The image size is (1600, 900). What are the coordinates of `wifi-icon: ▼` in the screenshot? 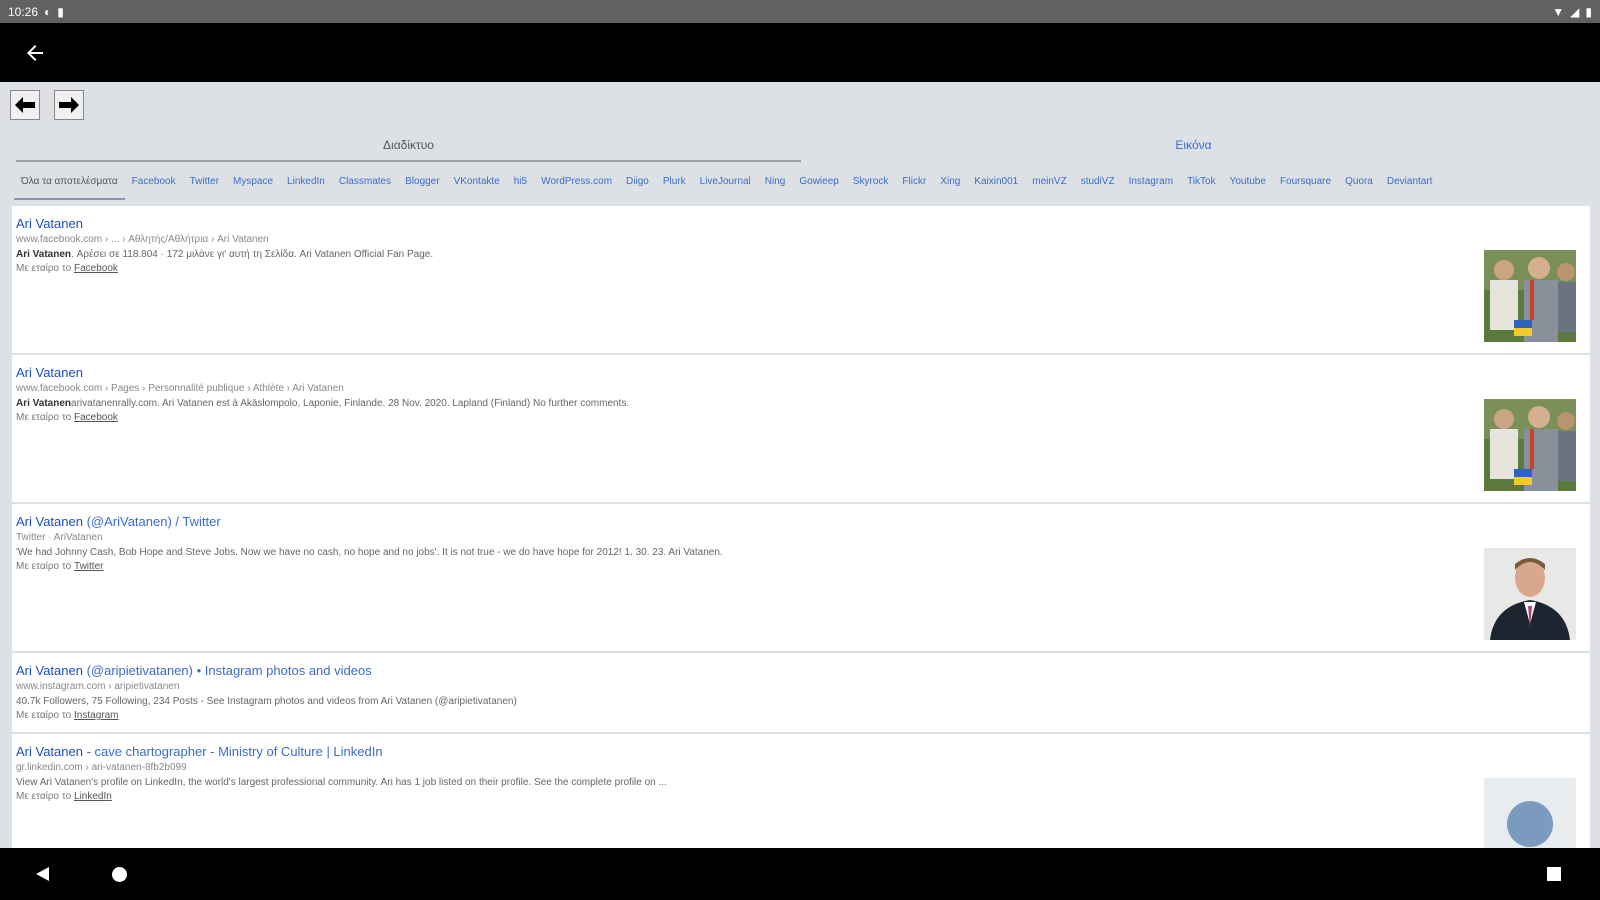 It's located at (1558, 11).